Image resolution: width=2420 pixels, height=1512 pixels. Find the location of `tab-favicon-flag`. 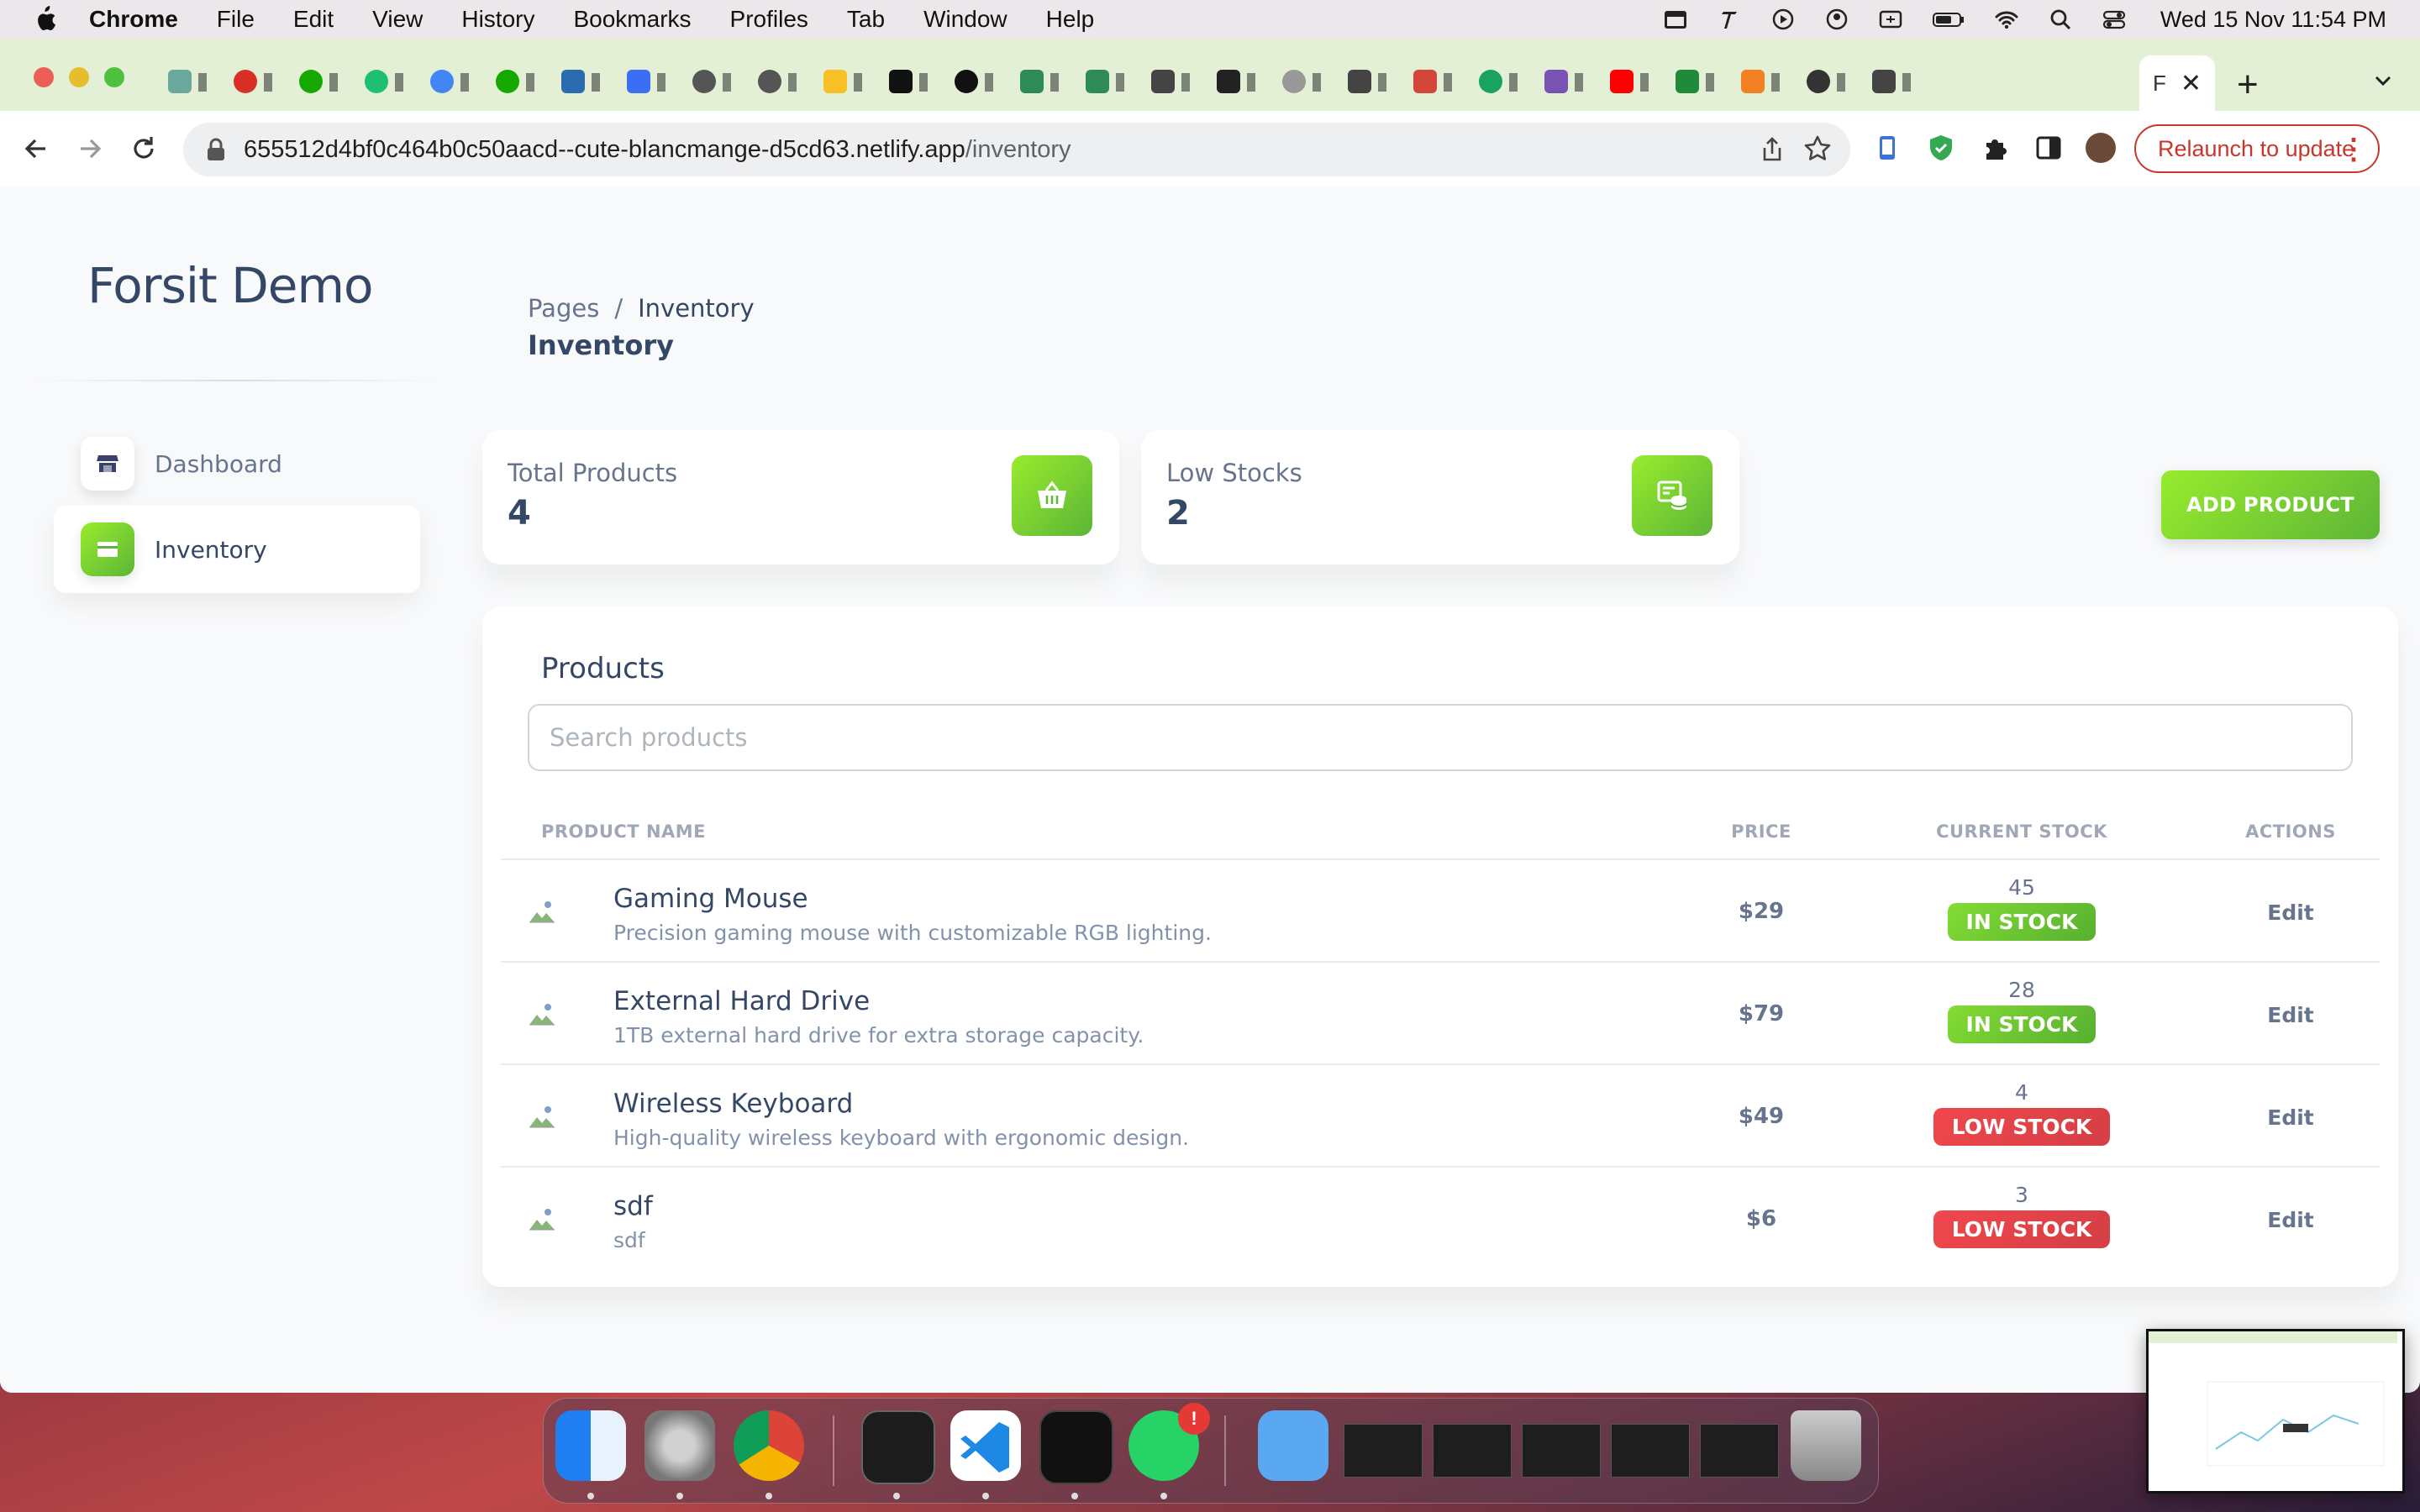

tab-favicon-flag is located at coordinates (646, 81).